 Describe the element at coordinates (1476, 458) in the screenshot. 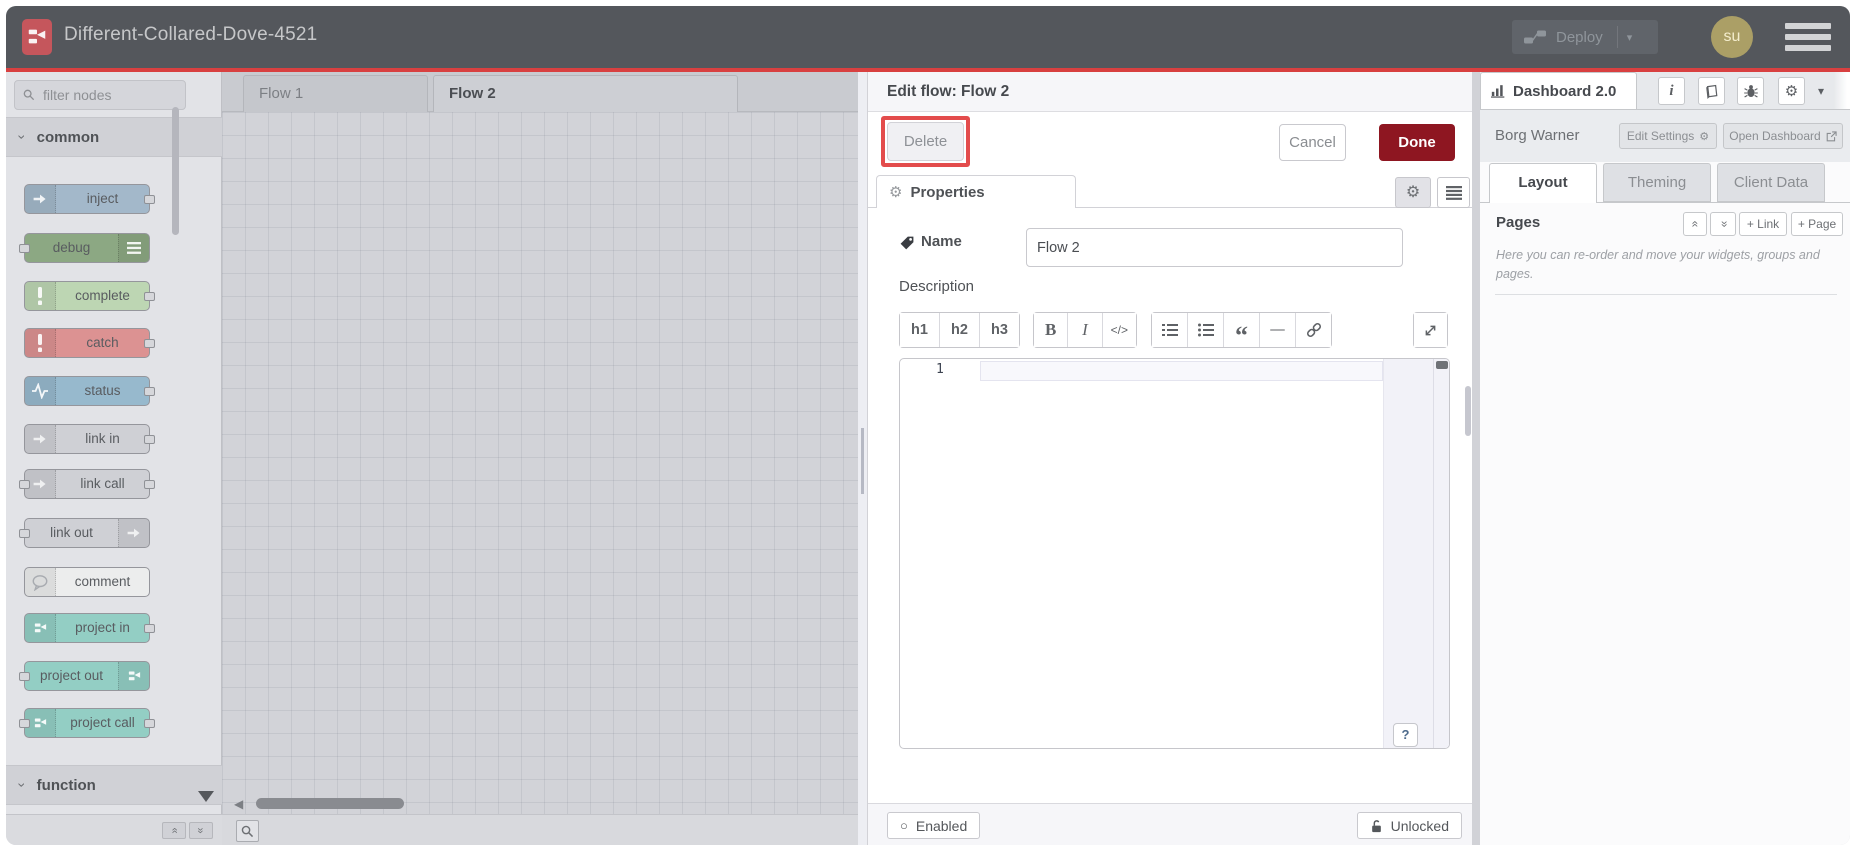

I see `sidebar-separator` at that location.